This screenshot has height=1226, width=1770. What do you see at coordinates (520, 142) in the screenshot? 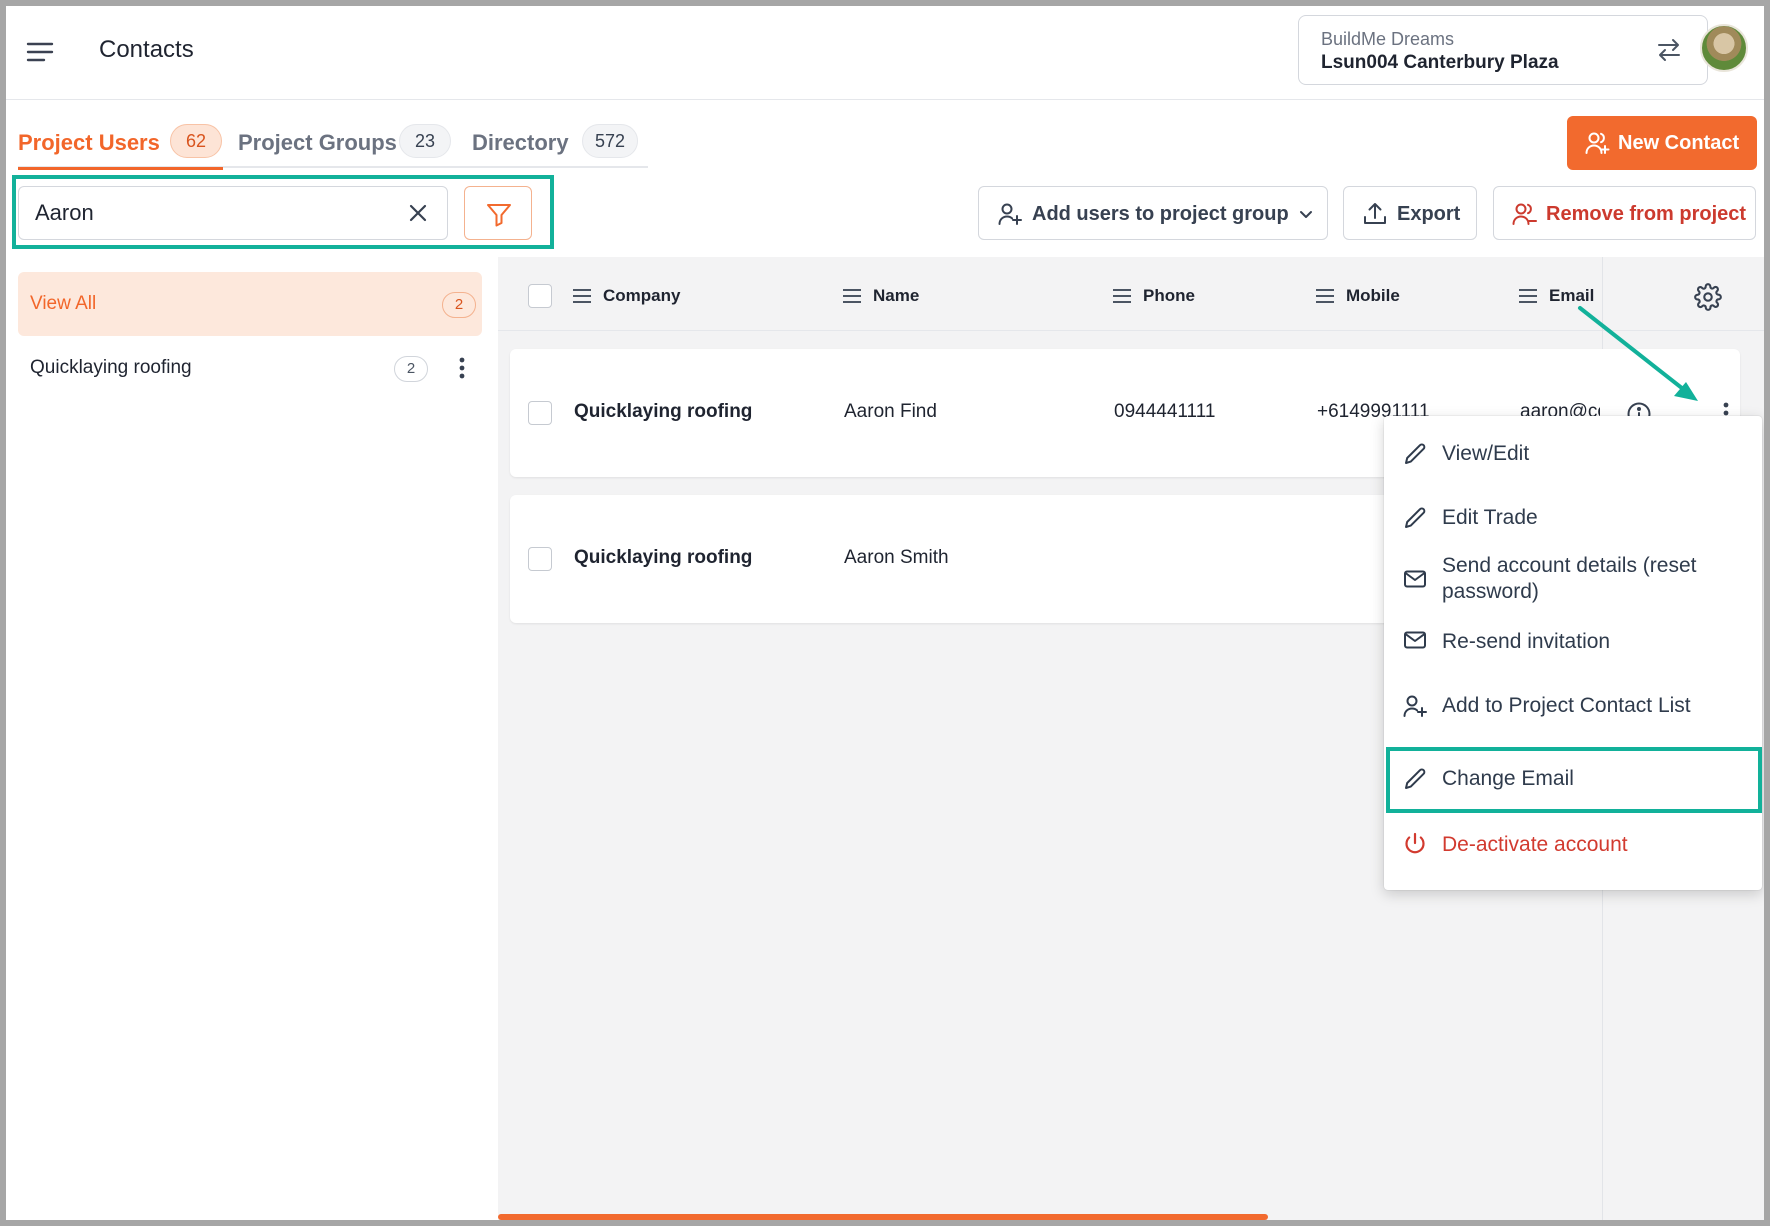
I see `tab-label: Directory` at bounding box center [520, 142].